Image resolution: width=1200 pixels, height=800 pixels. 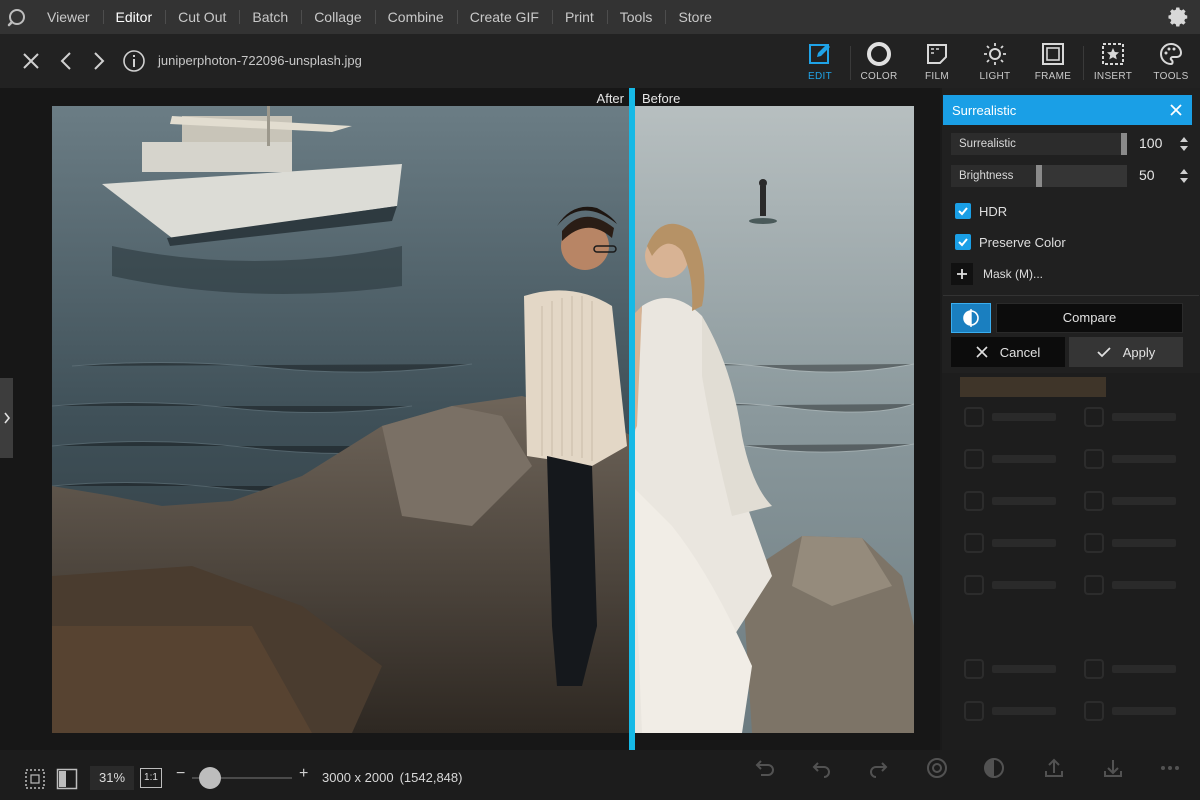 What do you see at coordinates (632, 419) in the screenshot?
I see `compare-split-handle` at bounding box center [632, 419].